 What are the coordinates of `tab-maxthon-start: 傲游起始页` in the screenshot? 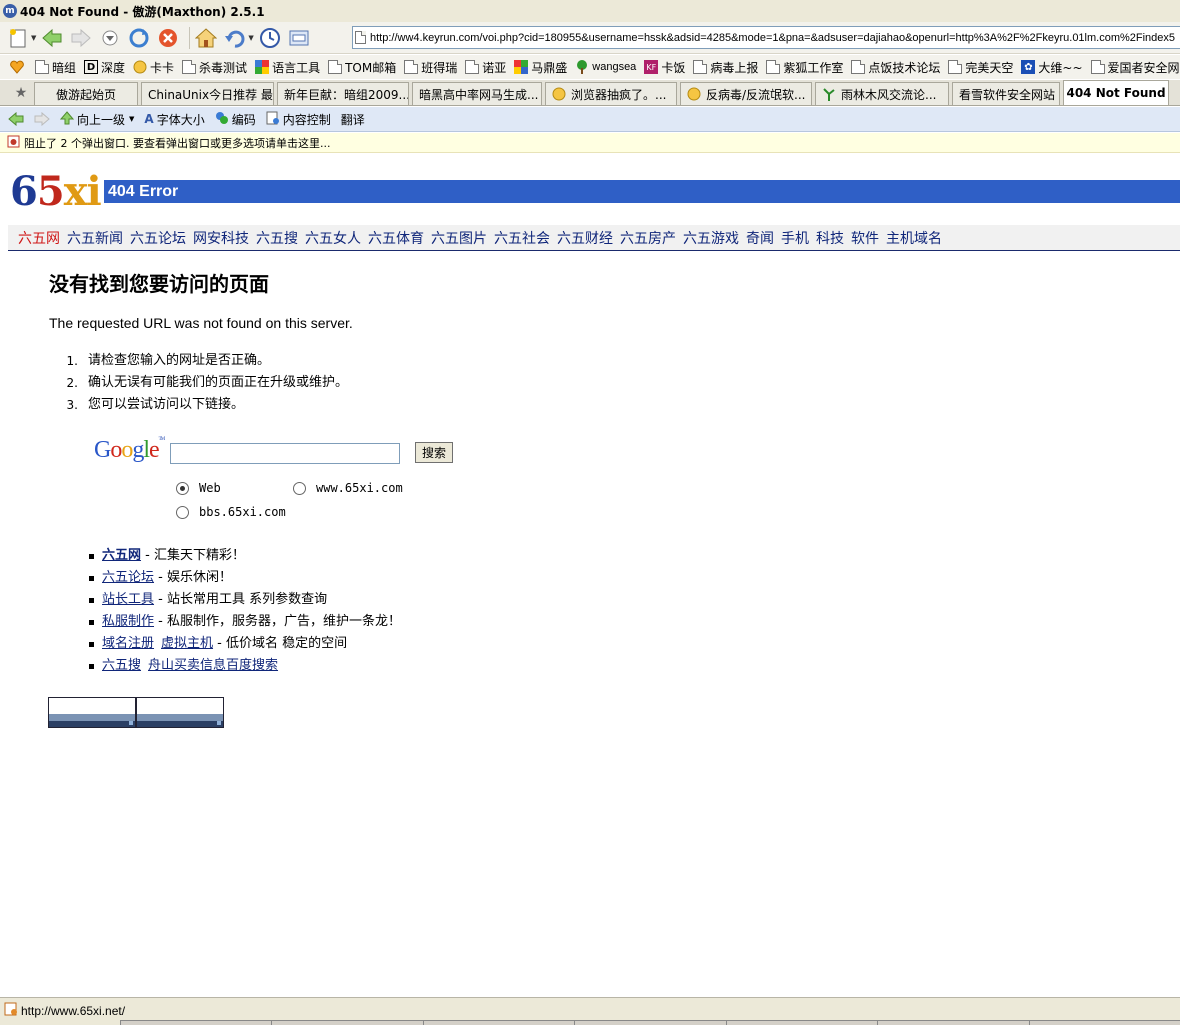 It's located at (86, 93).